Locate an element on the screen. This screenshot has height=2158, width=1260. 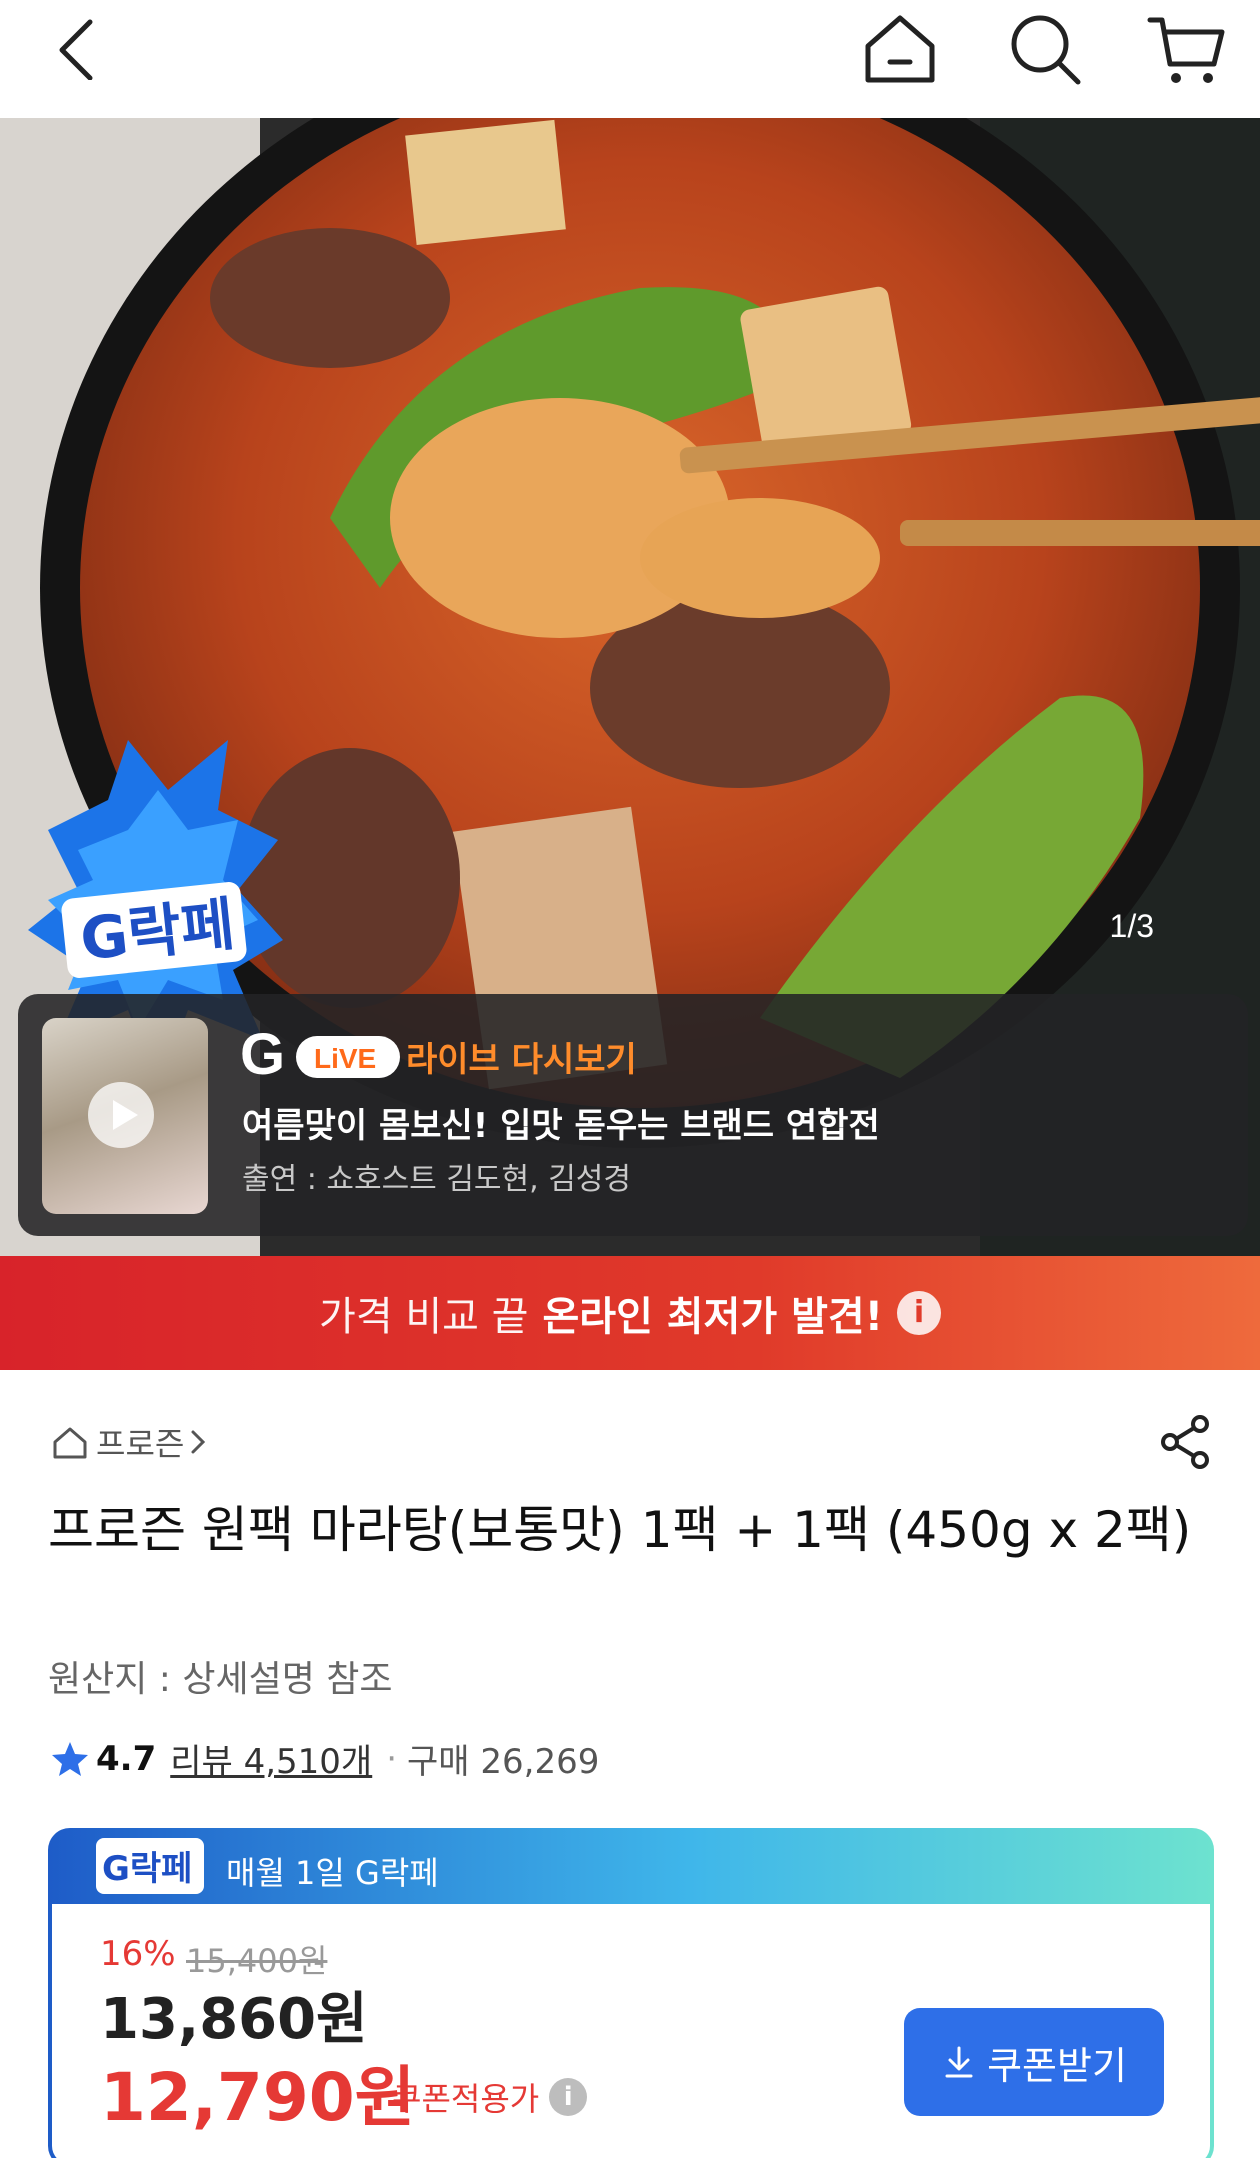
top-nav is located at coordinates (630, 59).